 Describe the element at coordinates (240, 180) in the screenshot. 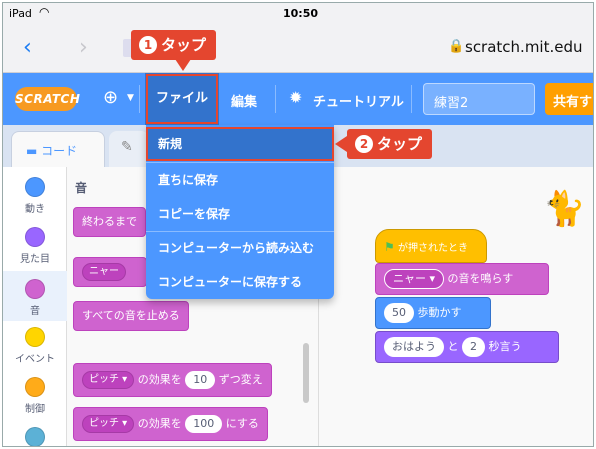

I see `menu-item-save-now: 直ちに保存` at that location.